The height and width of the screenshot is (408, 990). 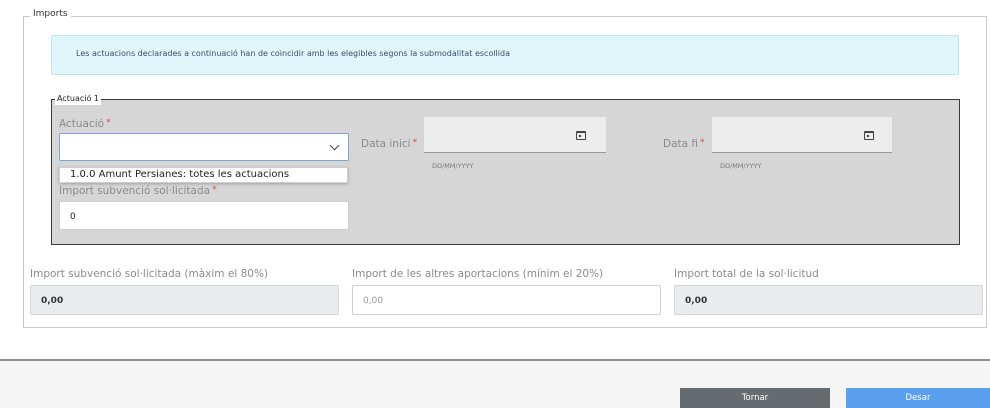 What do you see at coordinates (138, 191) in the screenshot?
I see `import-subvencio-label: Import subvenció sol·licitada *` at bounding box center [138, 191].